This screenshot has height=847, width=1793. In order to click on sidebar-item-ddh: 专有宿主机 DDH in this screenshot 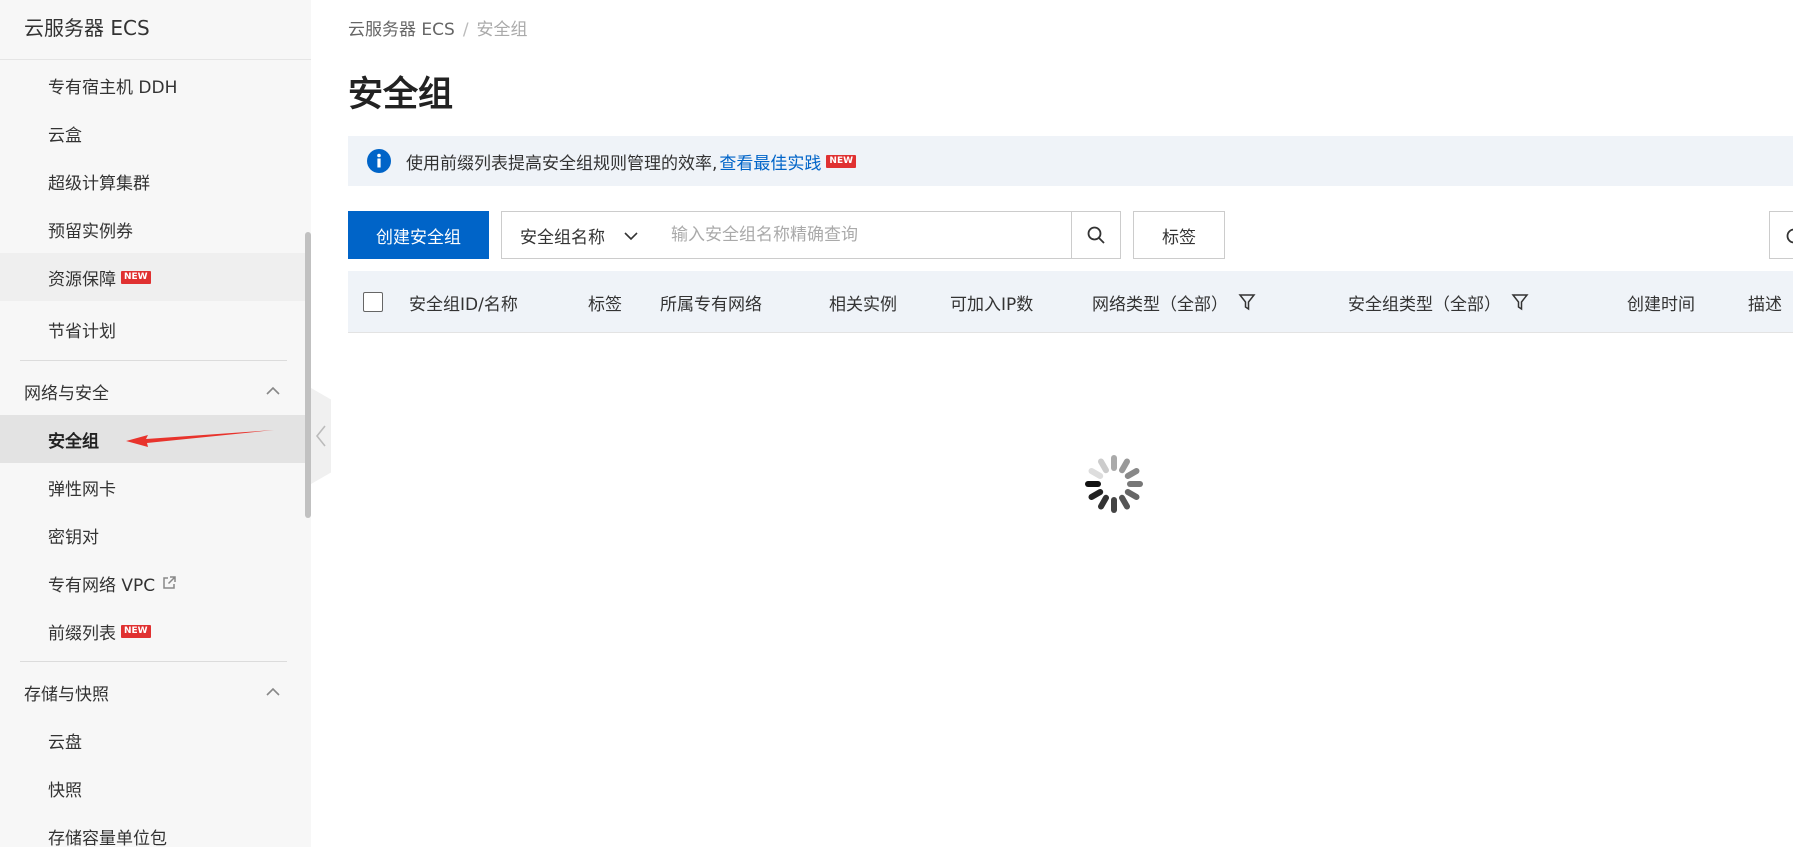, I will do `click(152, 85)`.